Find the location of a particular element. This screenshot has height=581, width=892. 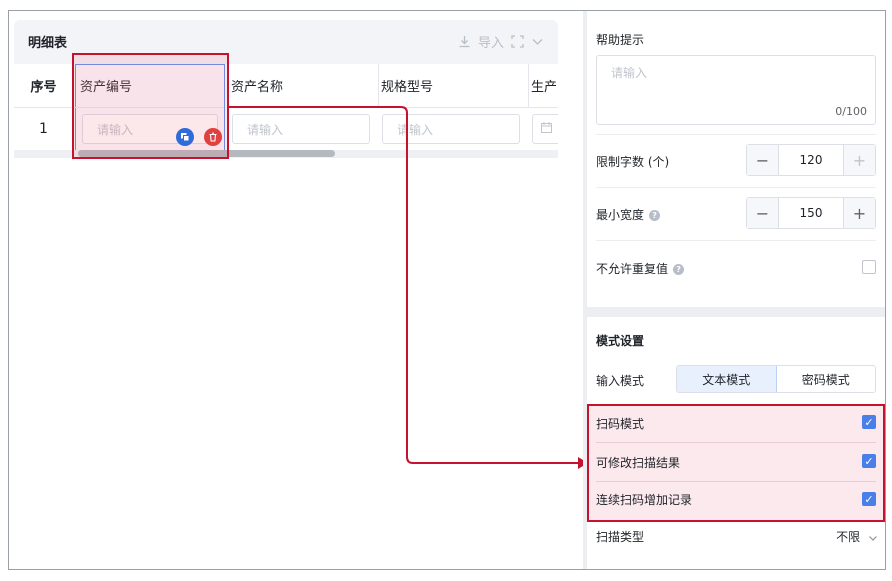

text-mode-option: 文本模式 is located at coordinates (727, 379).